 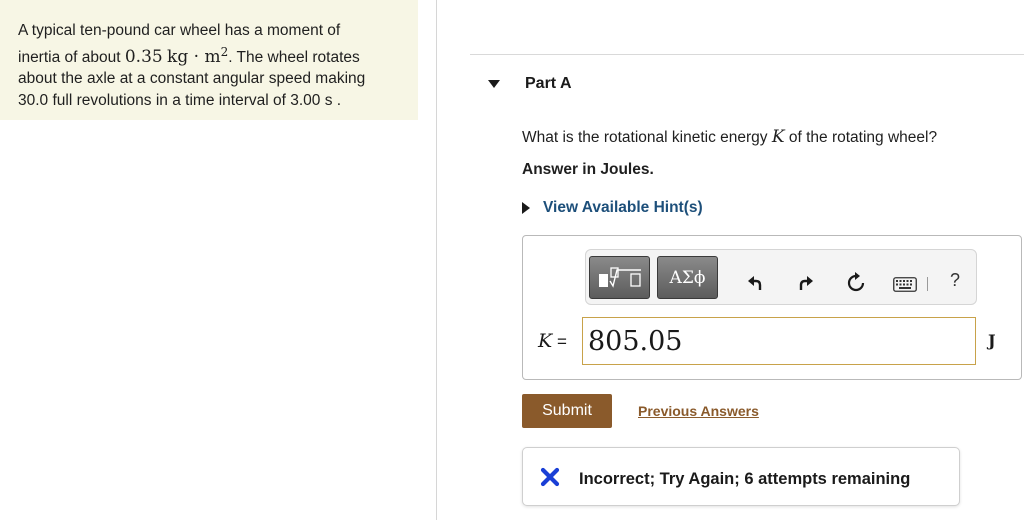 What do you see at coordinates (747, 54) in the screenshot?
I see `part-divider` at bounding box center [747, 54].